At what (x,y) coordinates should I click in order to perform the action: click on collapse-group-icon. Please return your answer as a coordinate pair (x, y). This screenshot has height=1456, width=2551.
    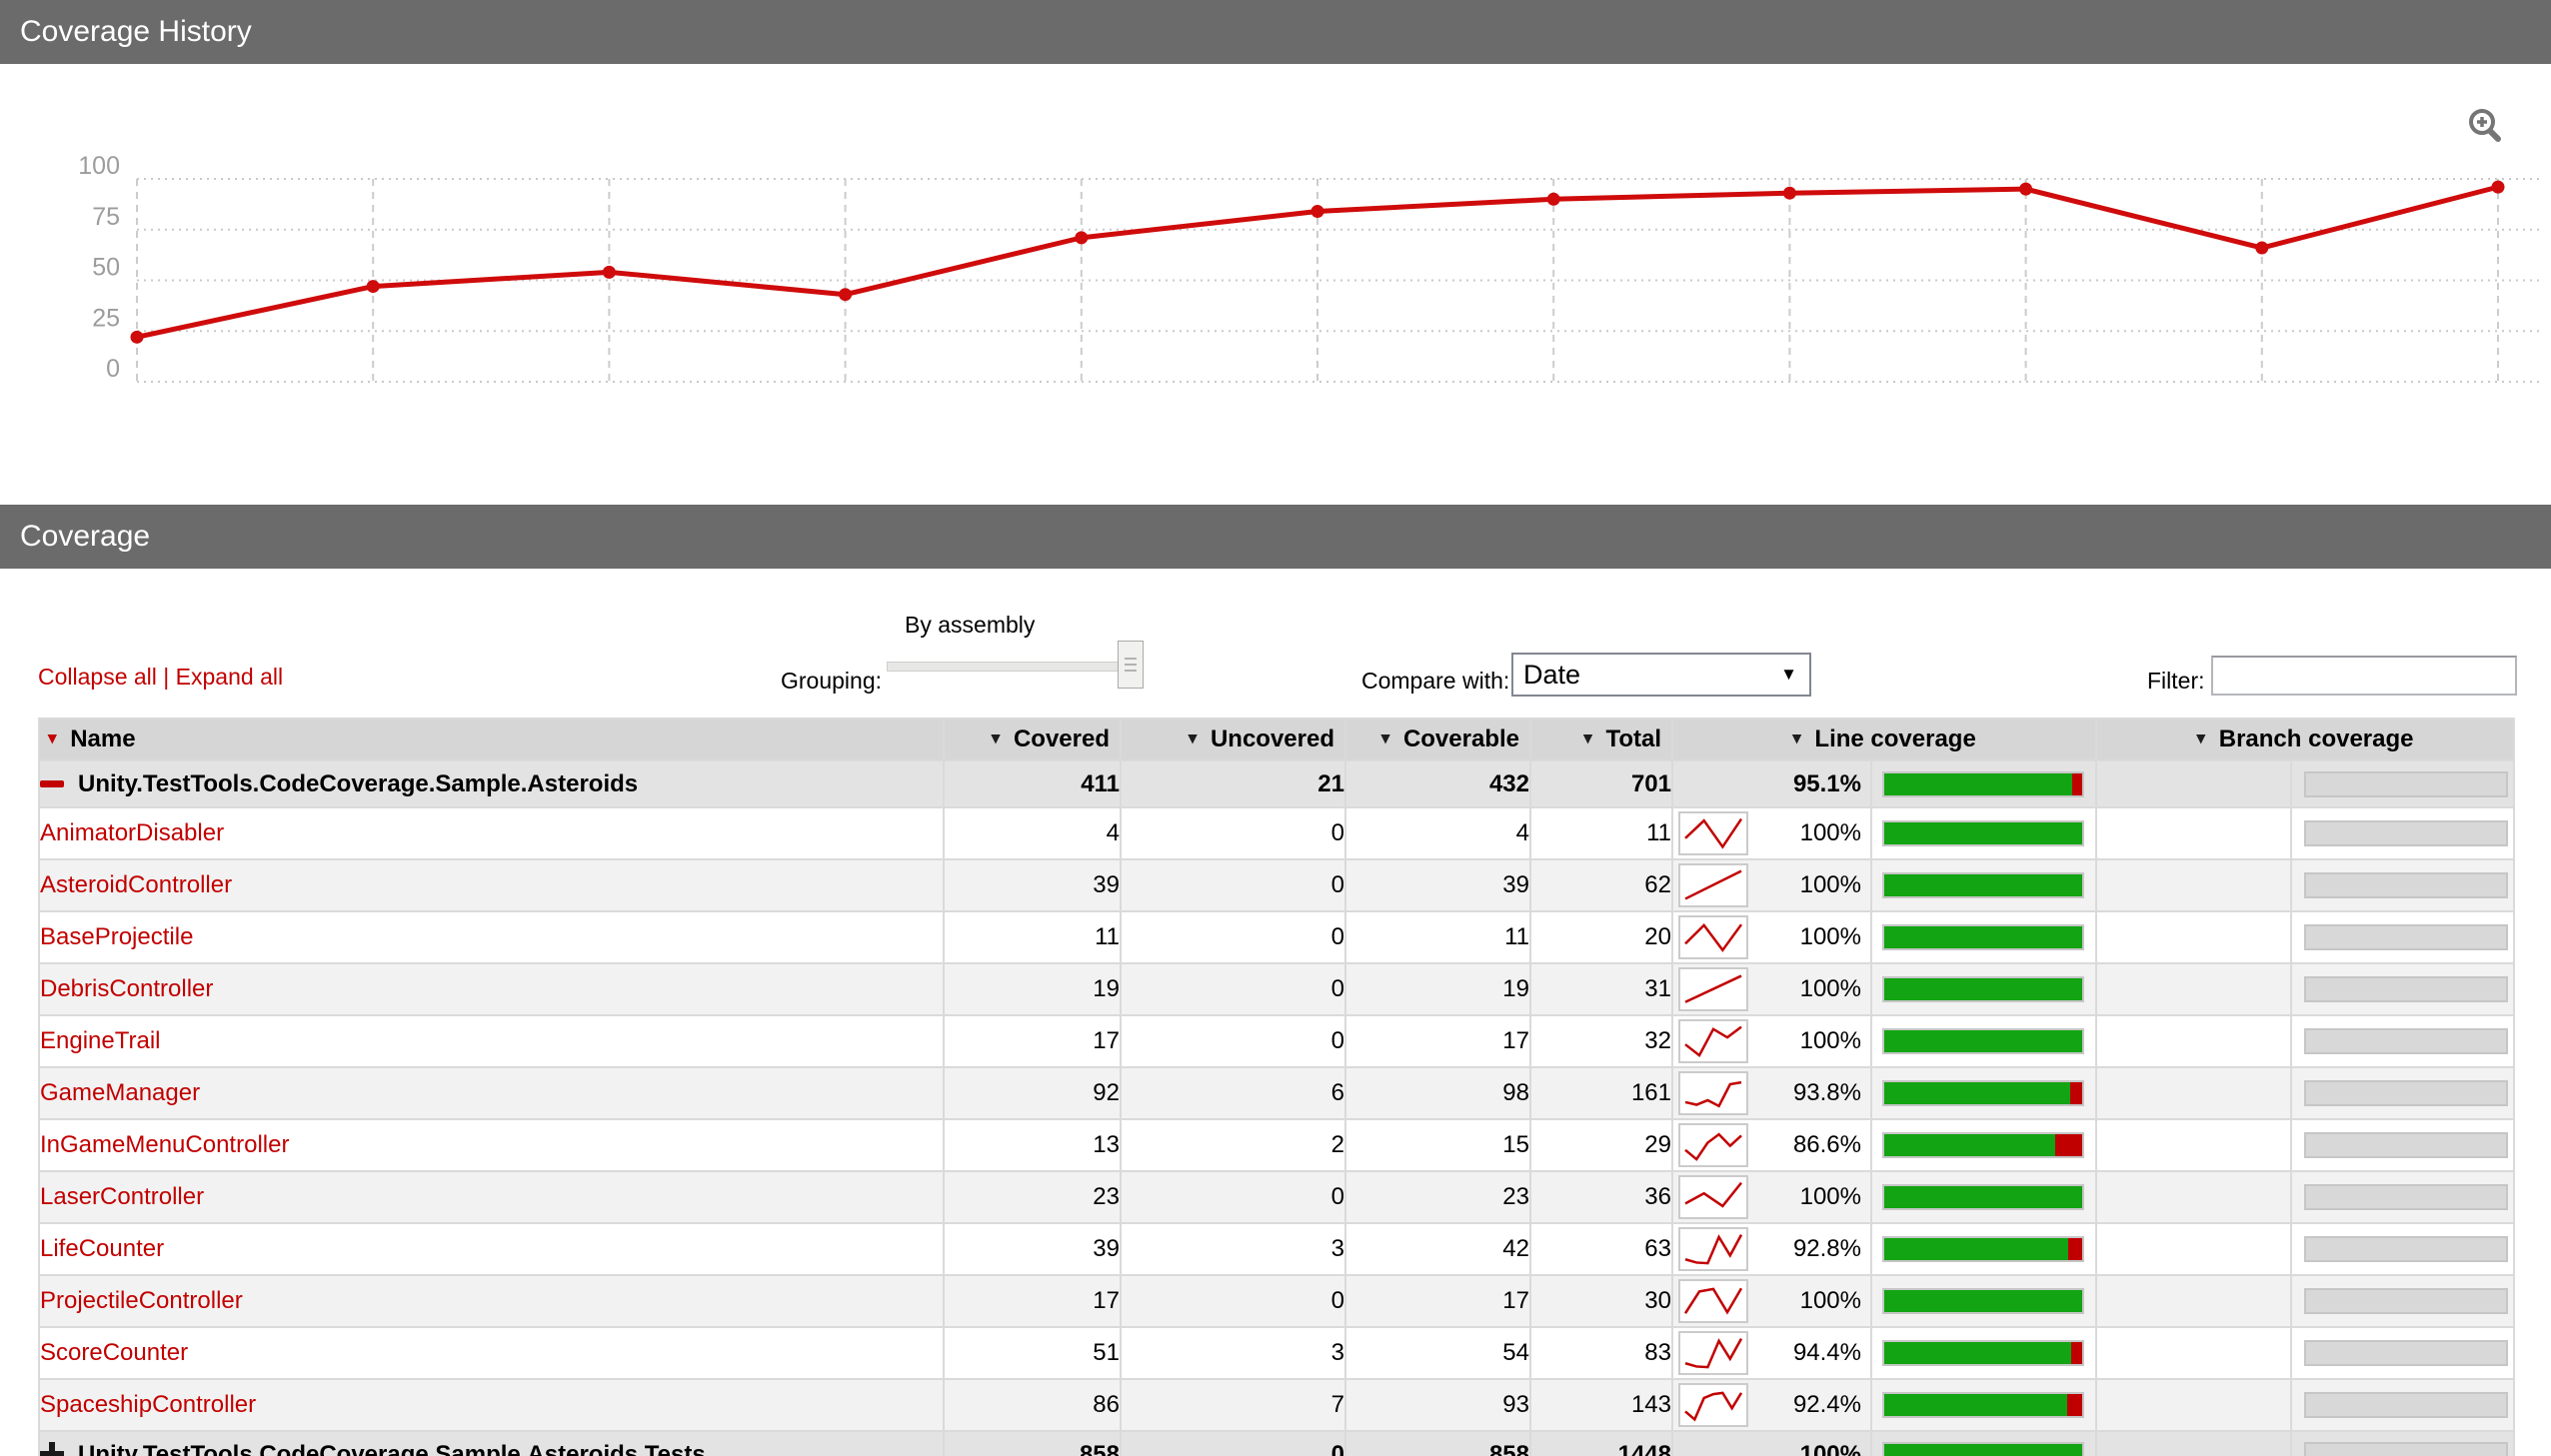
    Looking at the image, I should click on (53, 783).